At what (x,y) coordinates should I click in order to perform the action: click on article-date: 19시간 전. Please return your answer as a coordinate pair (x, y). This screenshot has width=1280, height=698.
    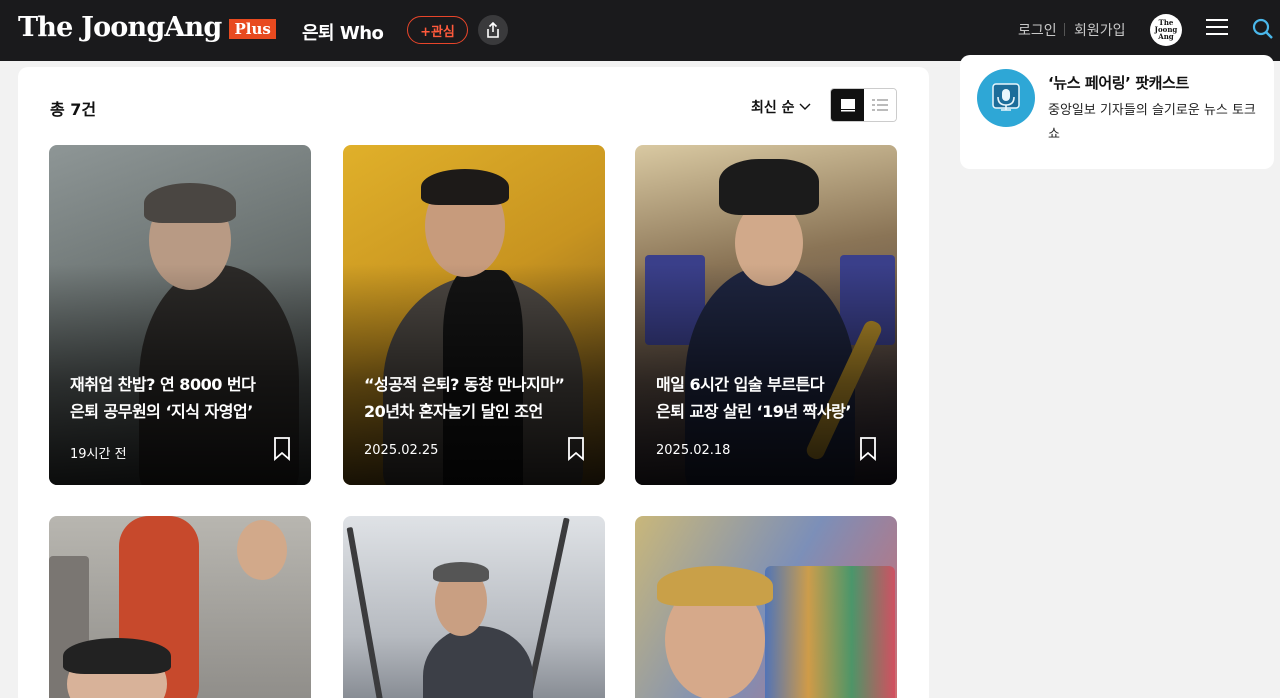
    Looking at the image, I should click on (98, 454).